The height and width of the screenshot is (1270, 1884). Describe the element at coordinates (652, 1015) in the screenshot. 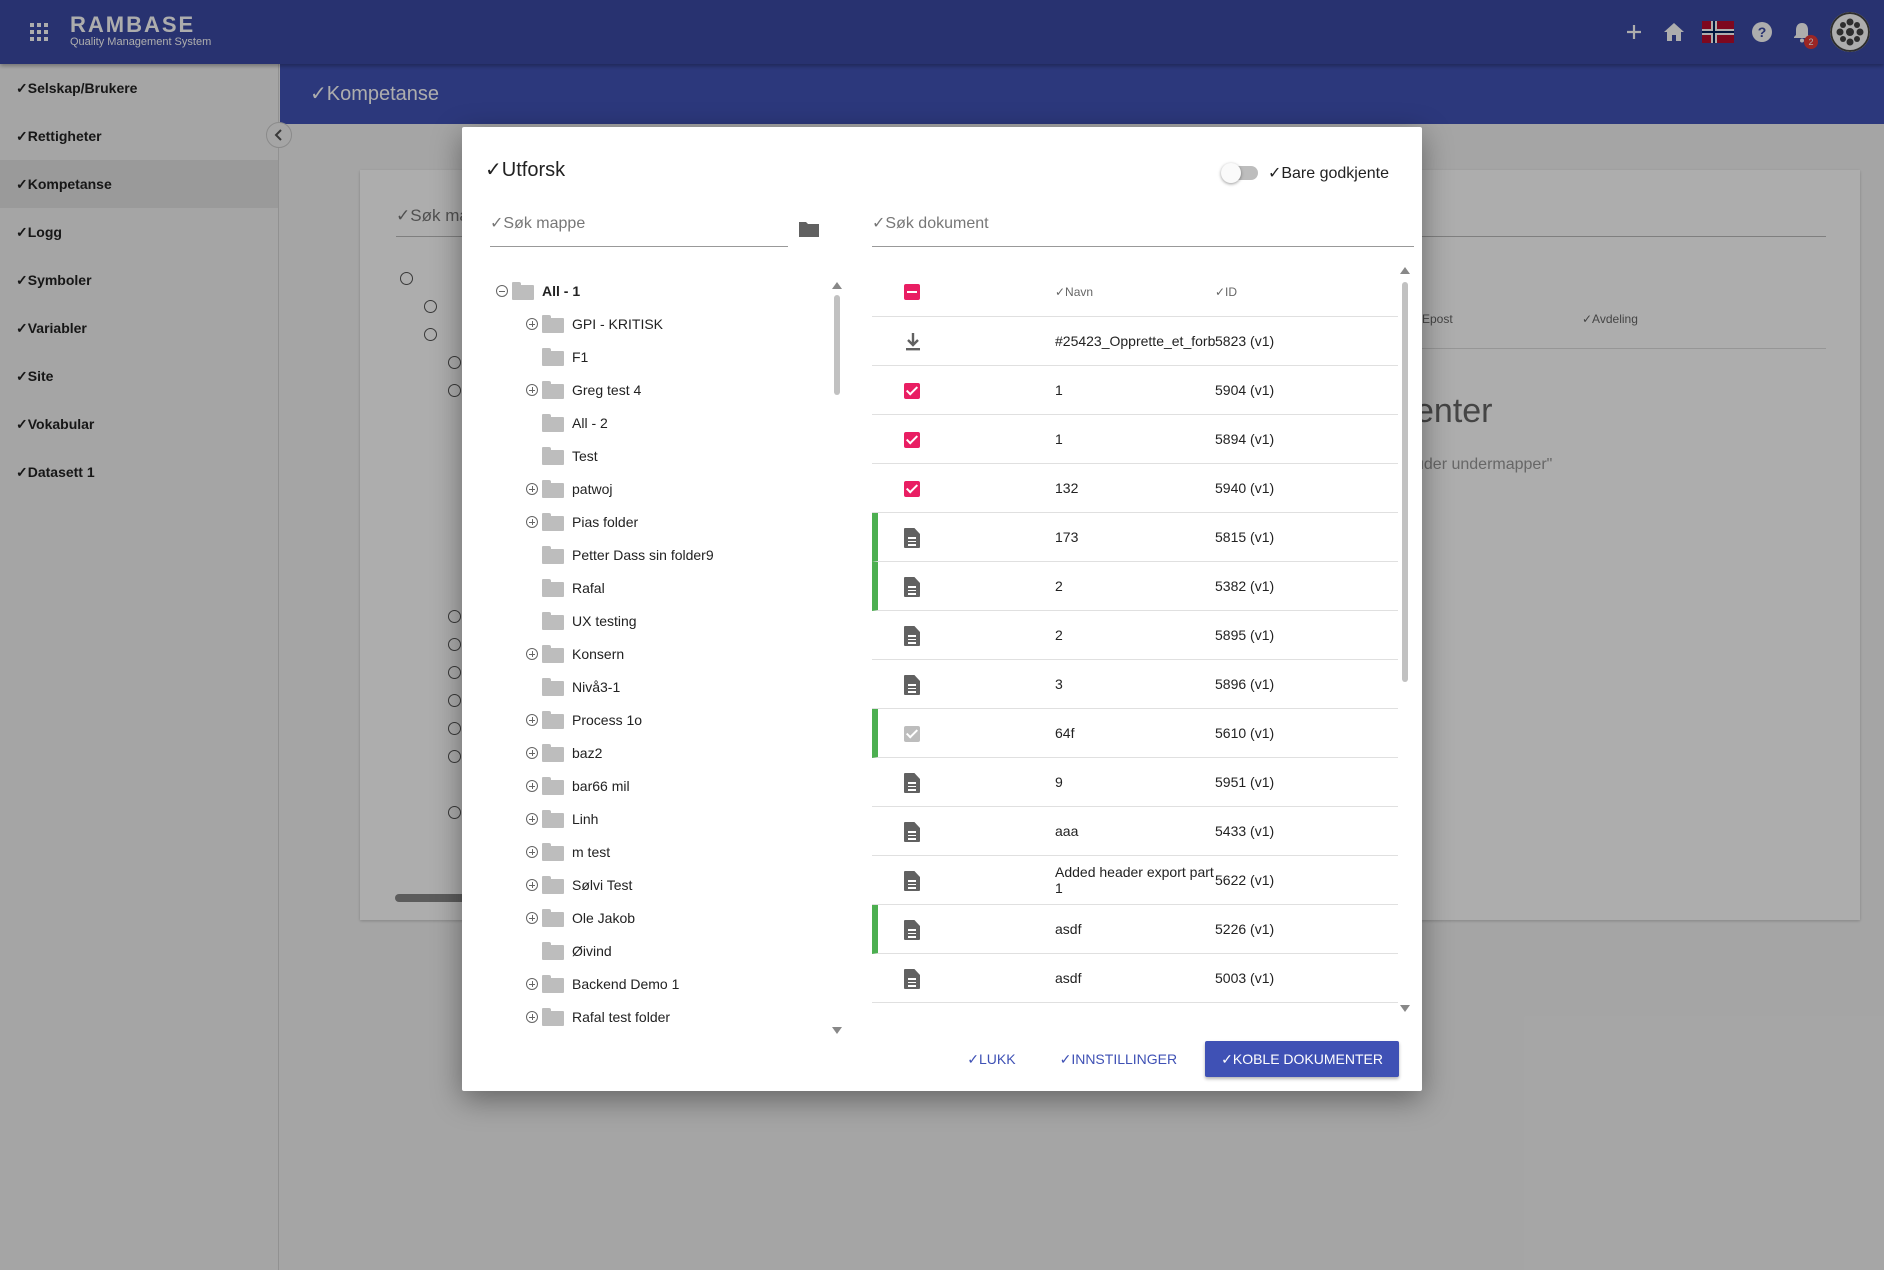

I see `tree-node: Rafal test folder` at that location.